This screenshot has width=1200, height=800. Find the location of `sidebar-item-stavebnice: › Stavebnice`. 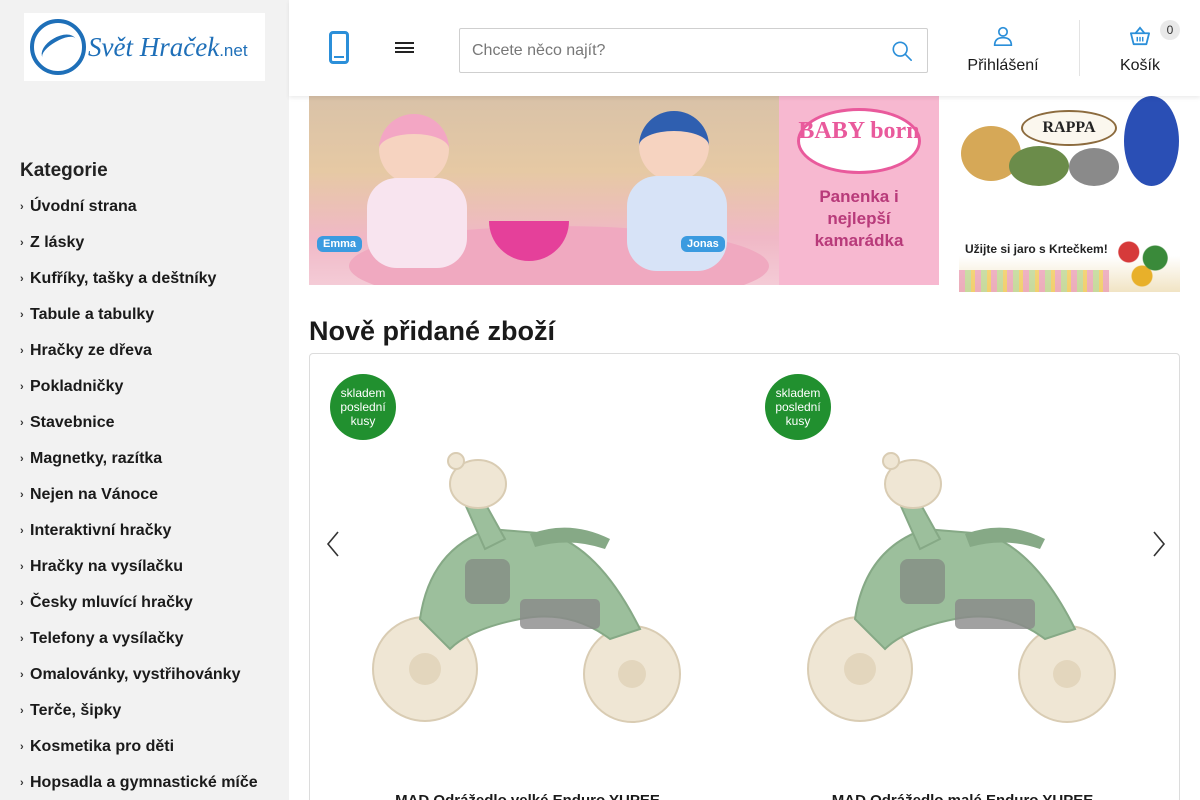

sidebar-item-stavebnice: › Stavebnice is located at coordinates (139, 423).